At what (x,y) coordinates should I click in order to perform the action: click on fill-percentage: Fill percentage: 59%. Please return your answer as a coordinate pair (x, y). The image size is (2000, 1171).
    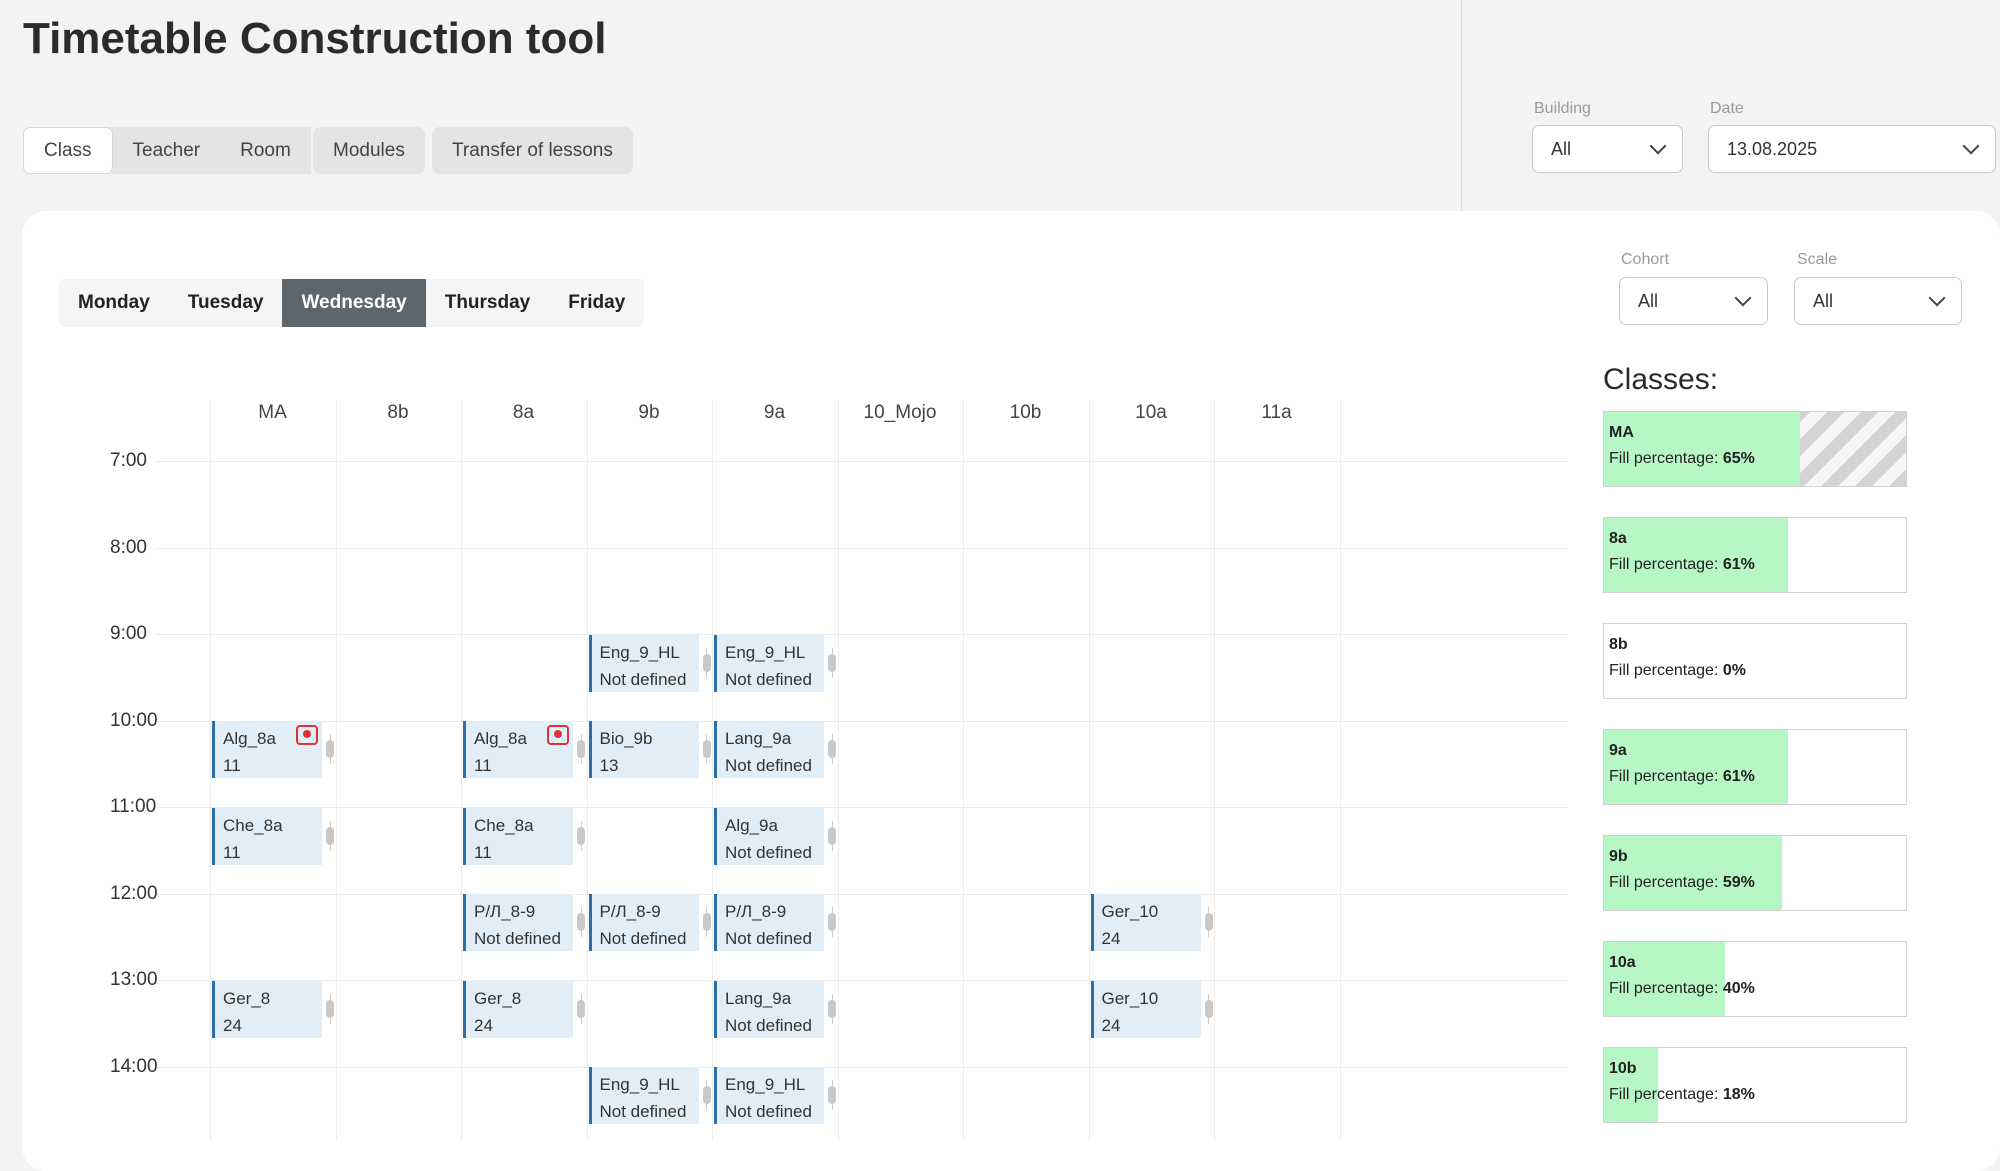
    Looking at the image, I should click on (1682, 883).